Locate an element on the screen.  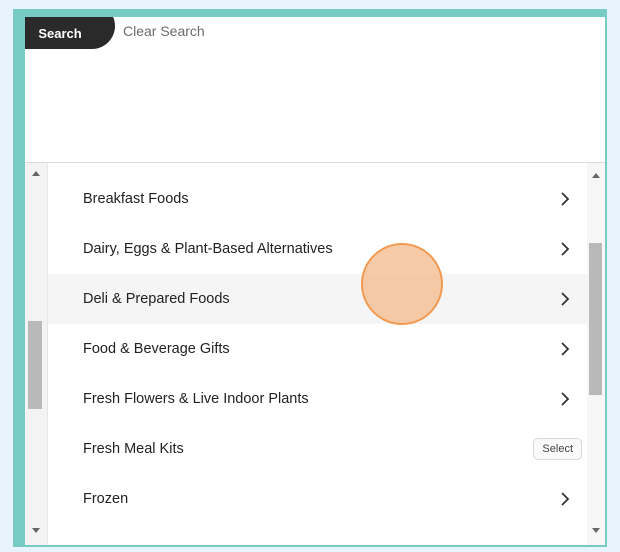
category-label: Fresh Meal Kits is located at coordinates (133, 449).